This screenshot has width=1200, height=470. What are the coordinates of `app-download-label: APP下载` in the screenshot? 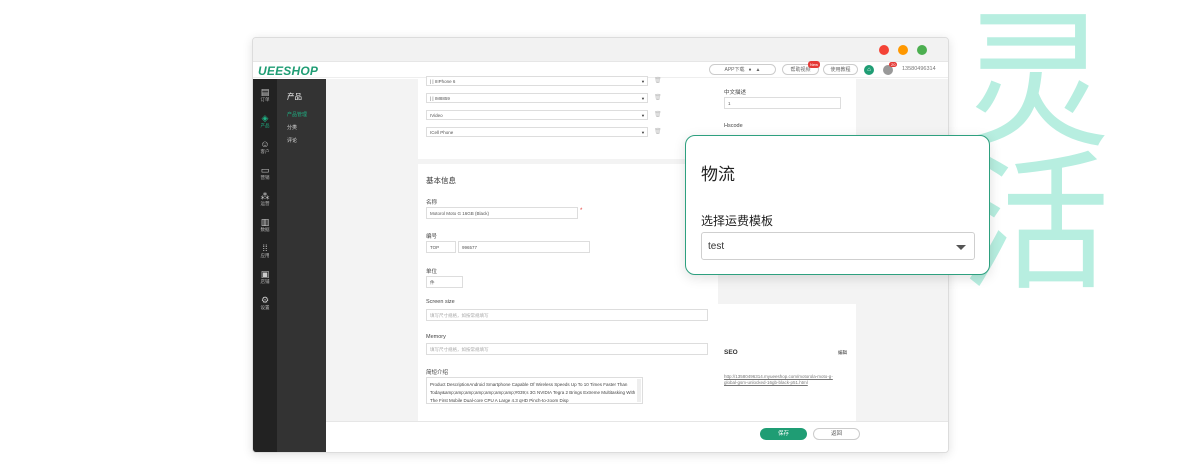 It's located at (734, 70).